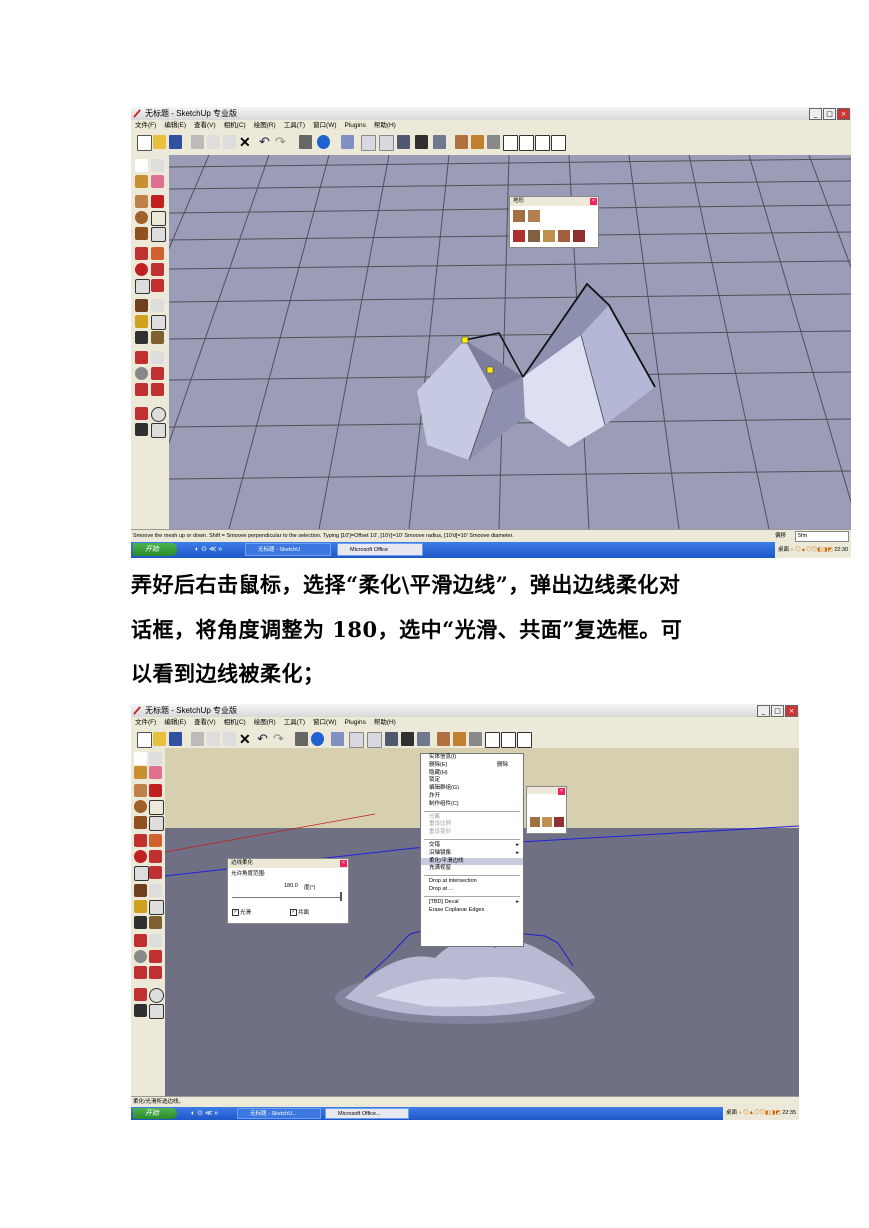 The height and width of the screenshot is (1228, 869). I want to click on rotate-icon, so click(140, 856).